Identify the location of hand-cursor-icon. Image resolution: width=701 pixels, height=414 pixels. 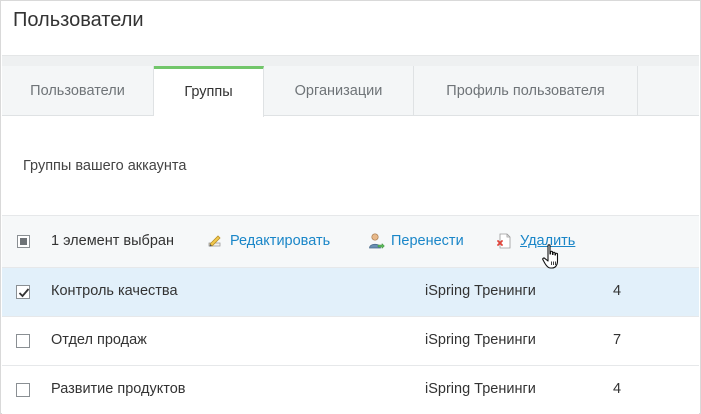
(552, 257).